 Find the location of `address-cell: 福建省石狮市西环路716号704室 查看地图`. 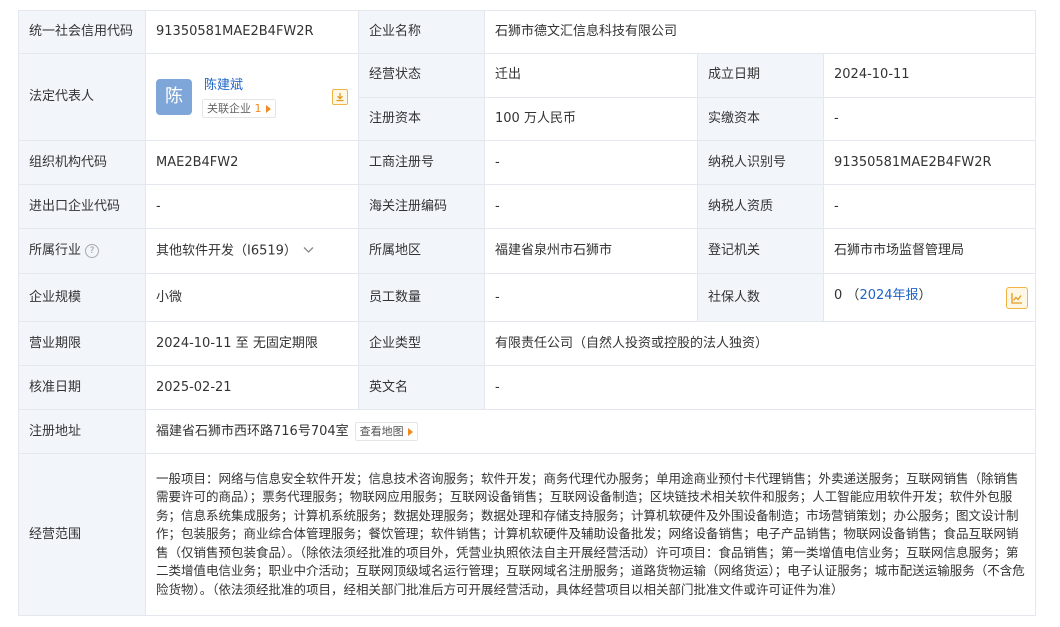

address-cell: 福建省石狮市西环路716号704室 查看地图 is located at coordinates (590, 431).